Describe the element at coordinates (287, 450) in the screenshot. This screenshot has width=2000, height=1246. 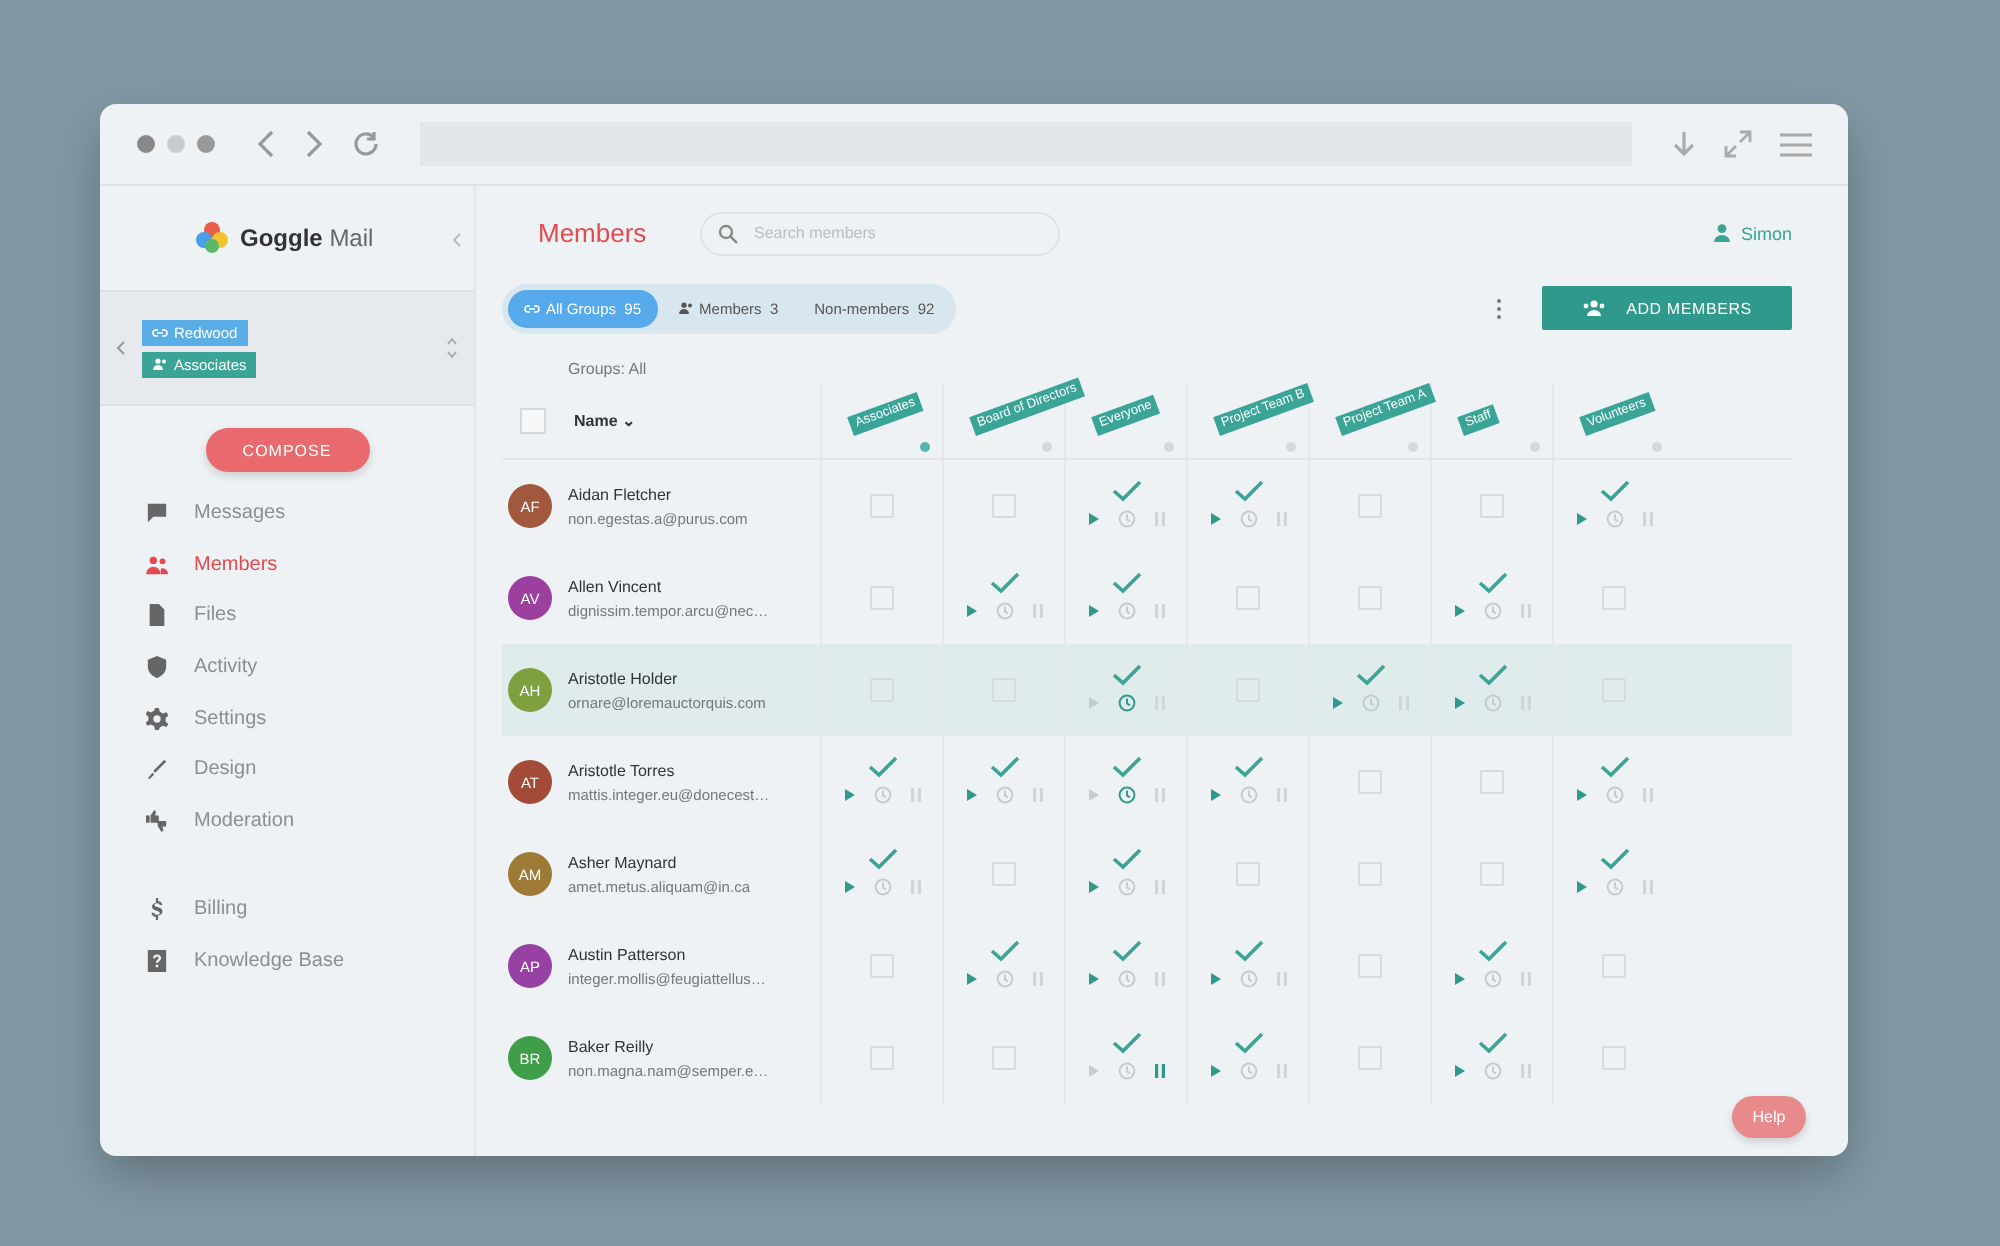
I see `compose-button: COMPOSE` at that location.